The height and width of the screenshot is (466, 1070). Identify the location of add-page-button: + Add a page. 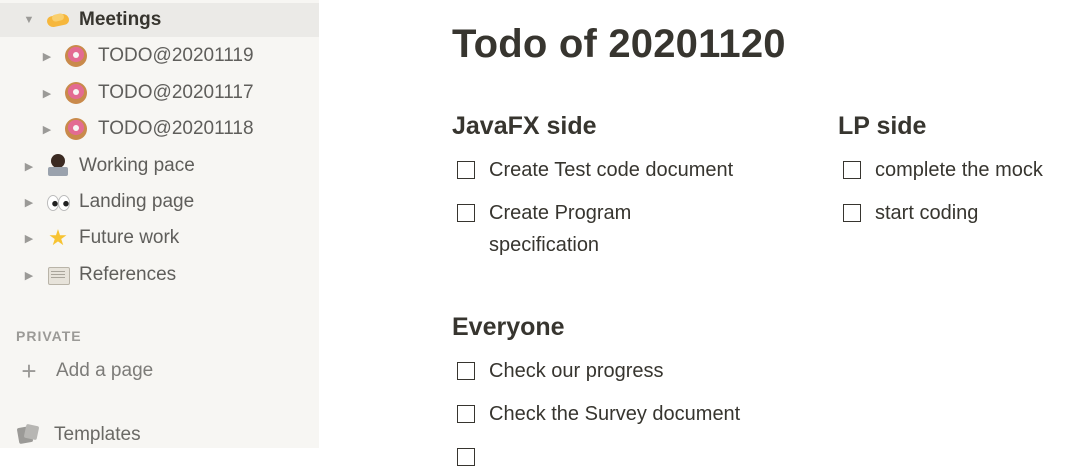
(84, 371).